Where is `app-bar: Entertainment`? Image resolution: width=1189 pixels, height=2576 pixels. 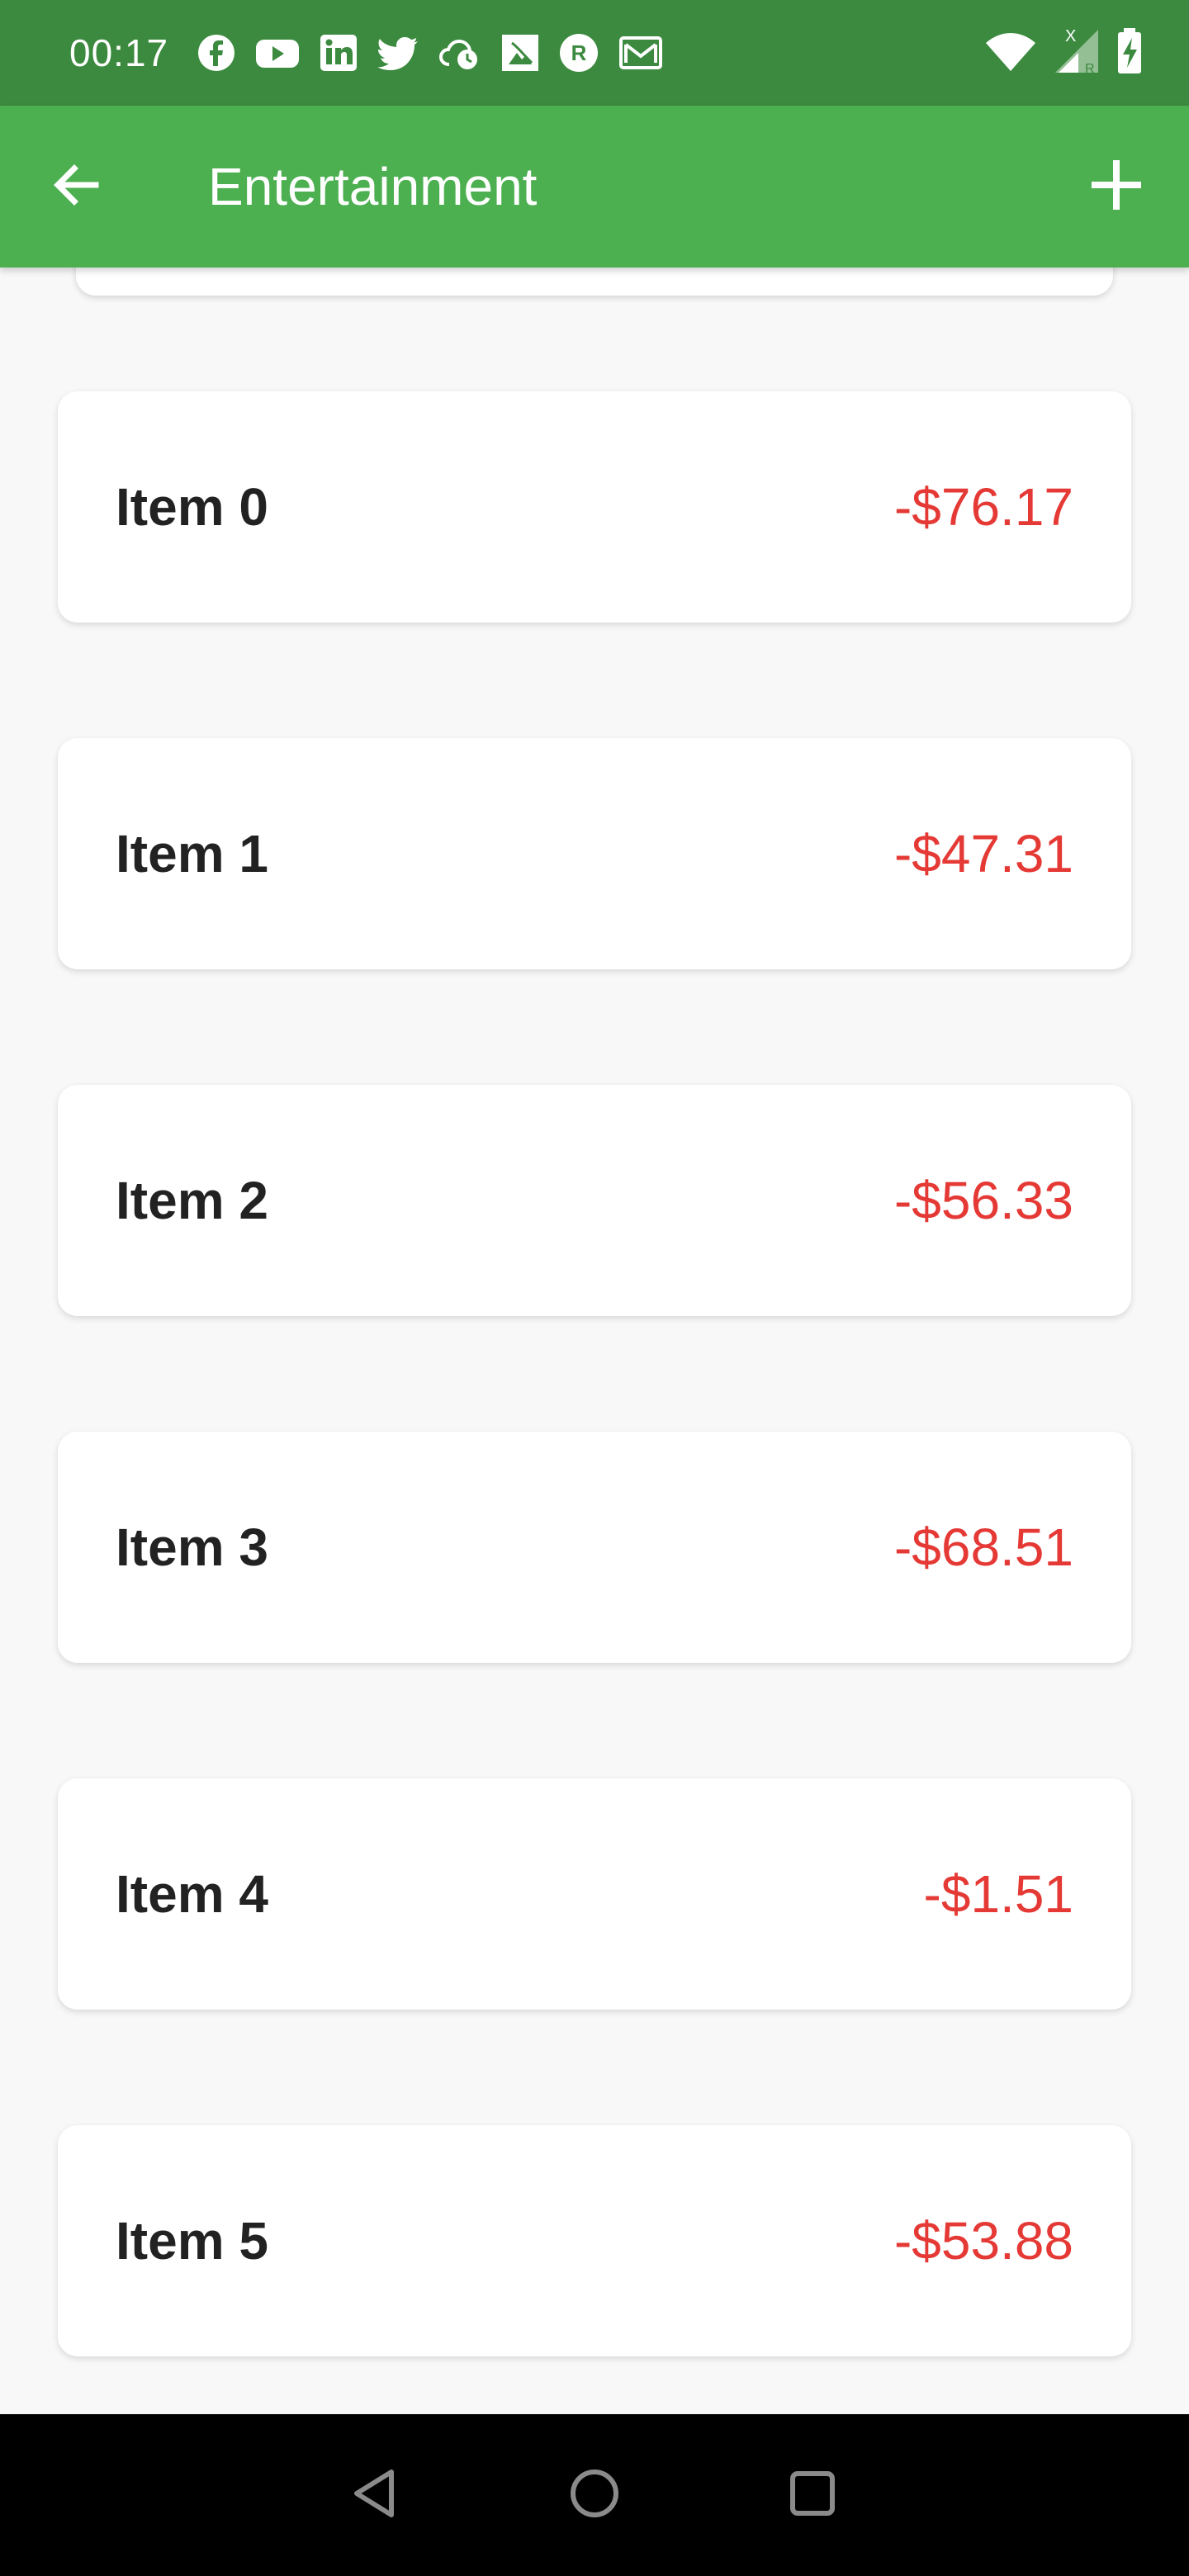
app-bar: Entertainment is located at coordinates (594, 187).